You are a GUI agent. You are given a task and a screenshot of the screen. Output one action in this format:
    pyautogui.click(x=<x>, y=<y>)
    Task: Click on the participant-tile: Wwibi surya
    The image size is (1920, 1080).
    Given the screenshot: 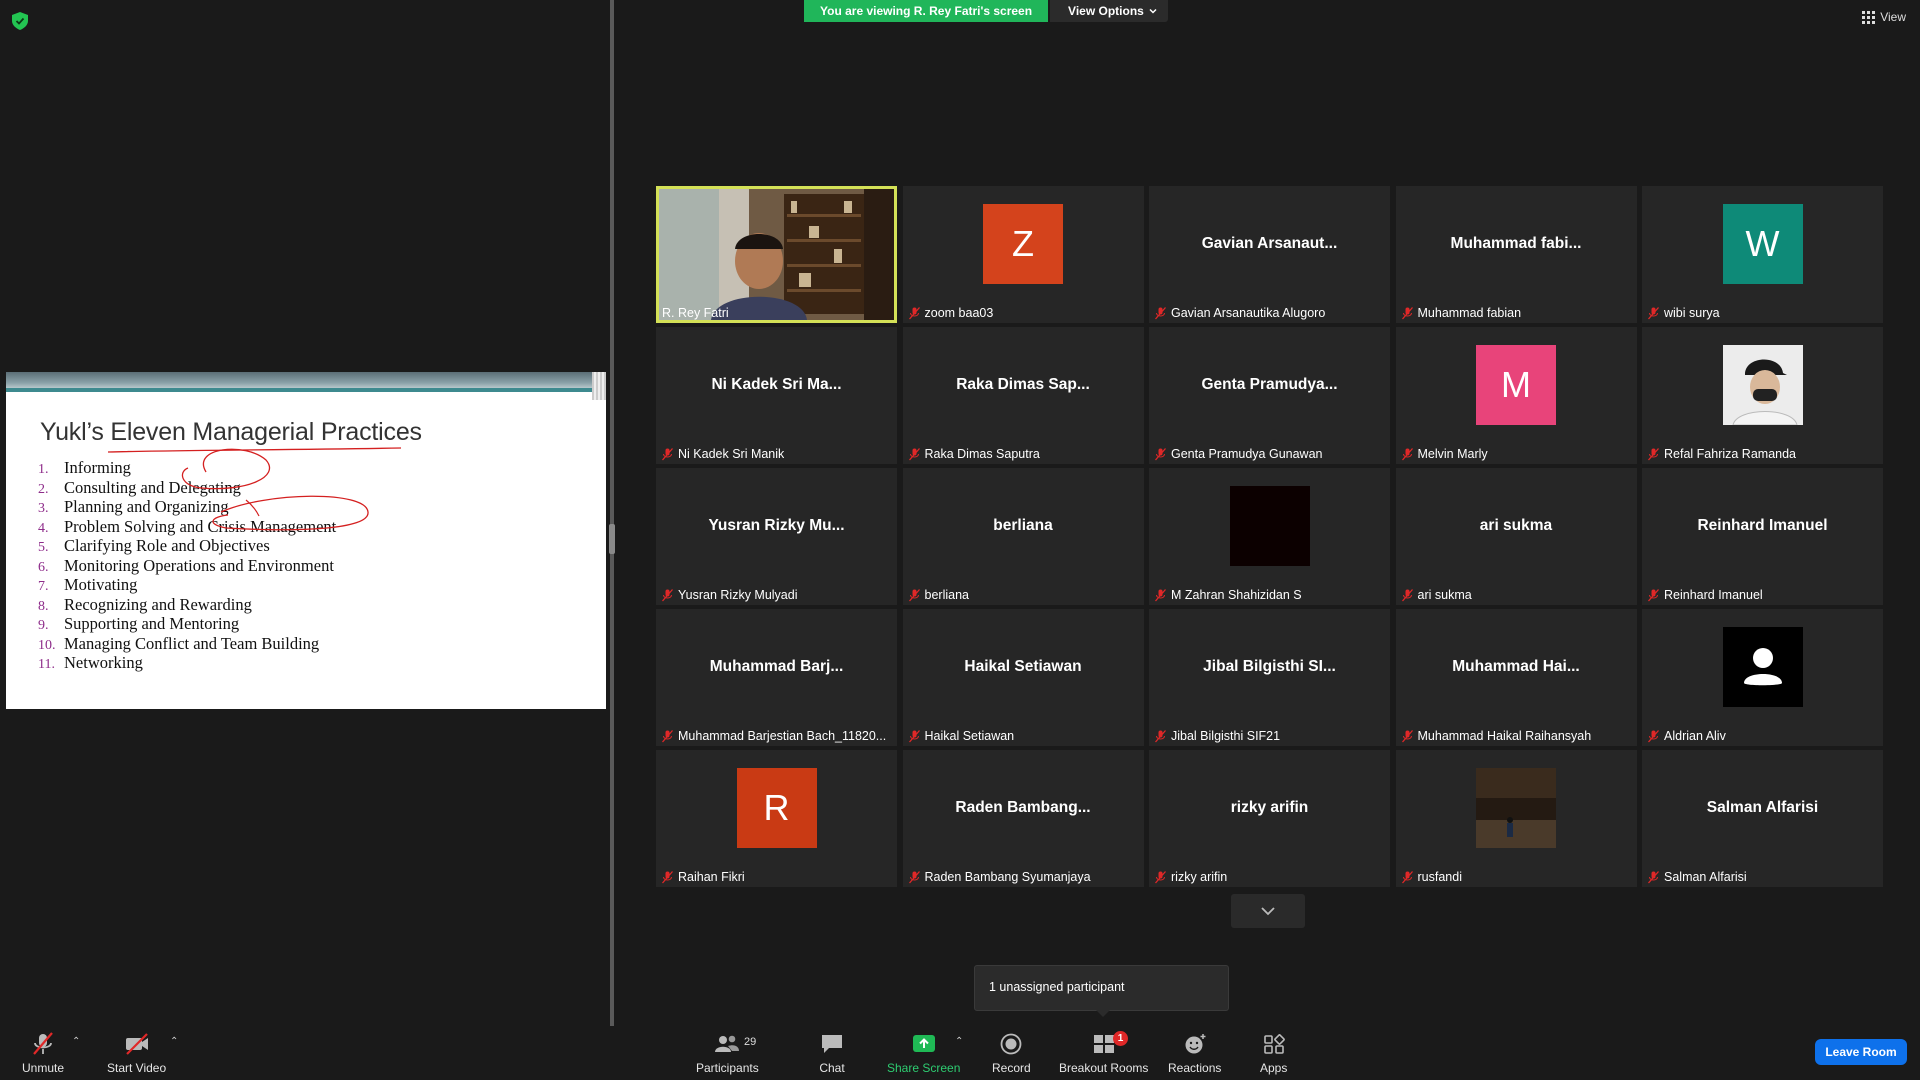 What is the action you would take?
    pyautogui.click(x=1762, y=254)
    